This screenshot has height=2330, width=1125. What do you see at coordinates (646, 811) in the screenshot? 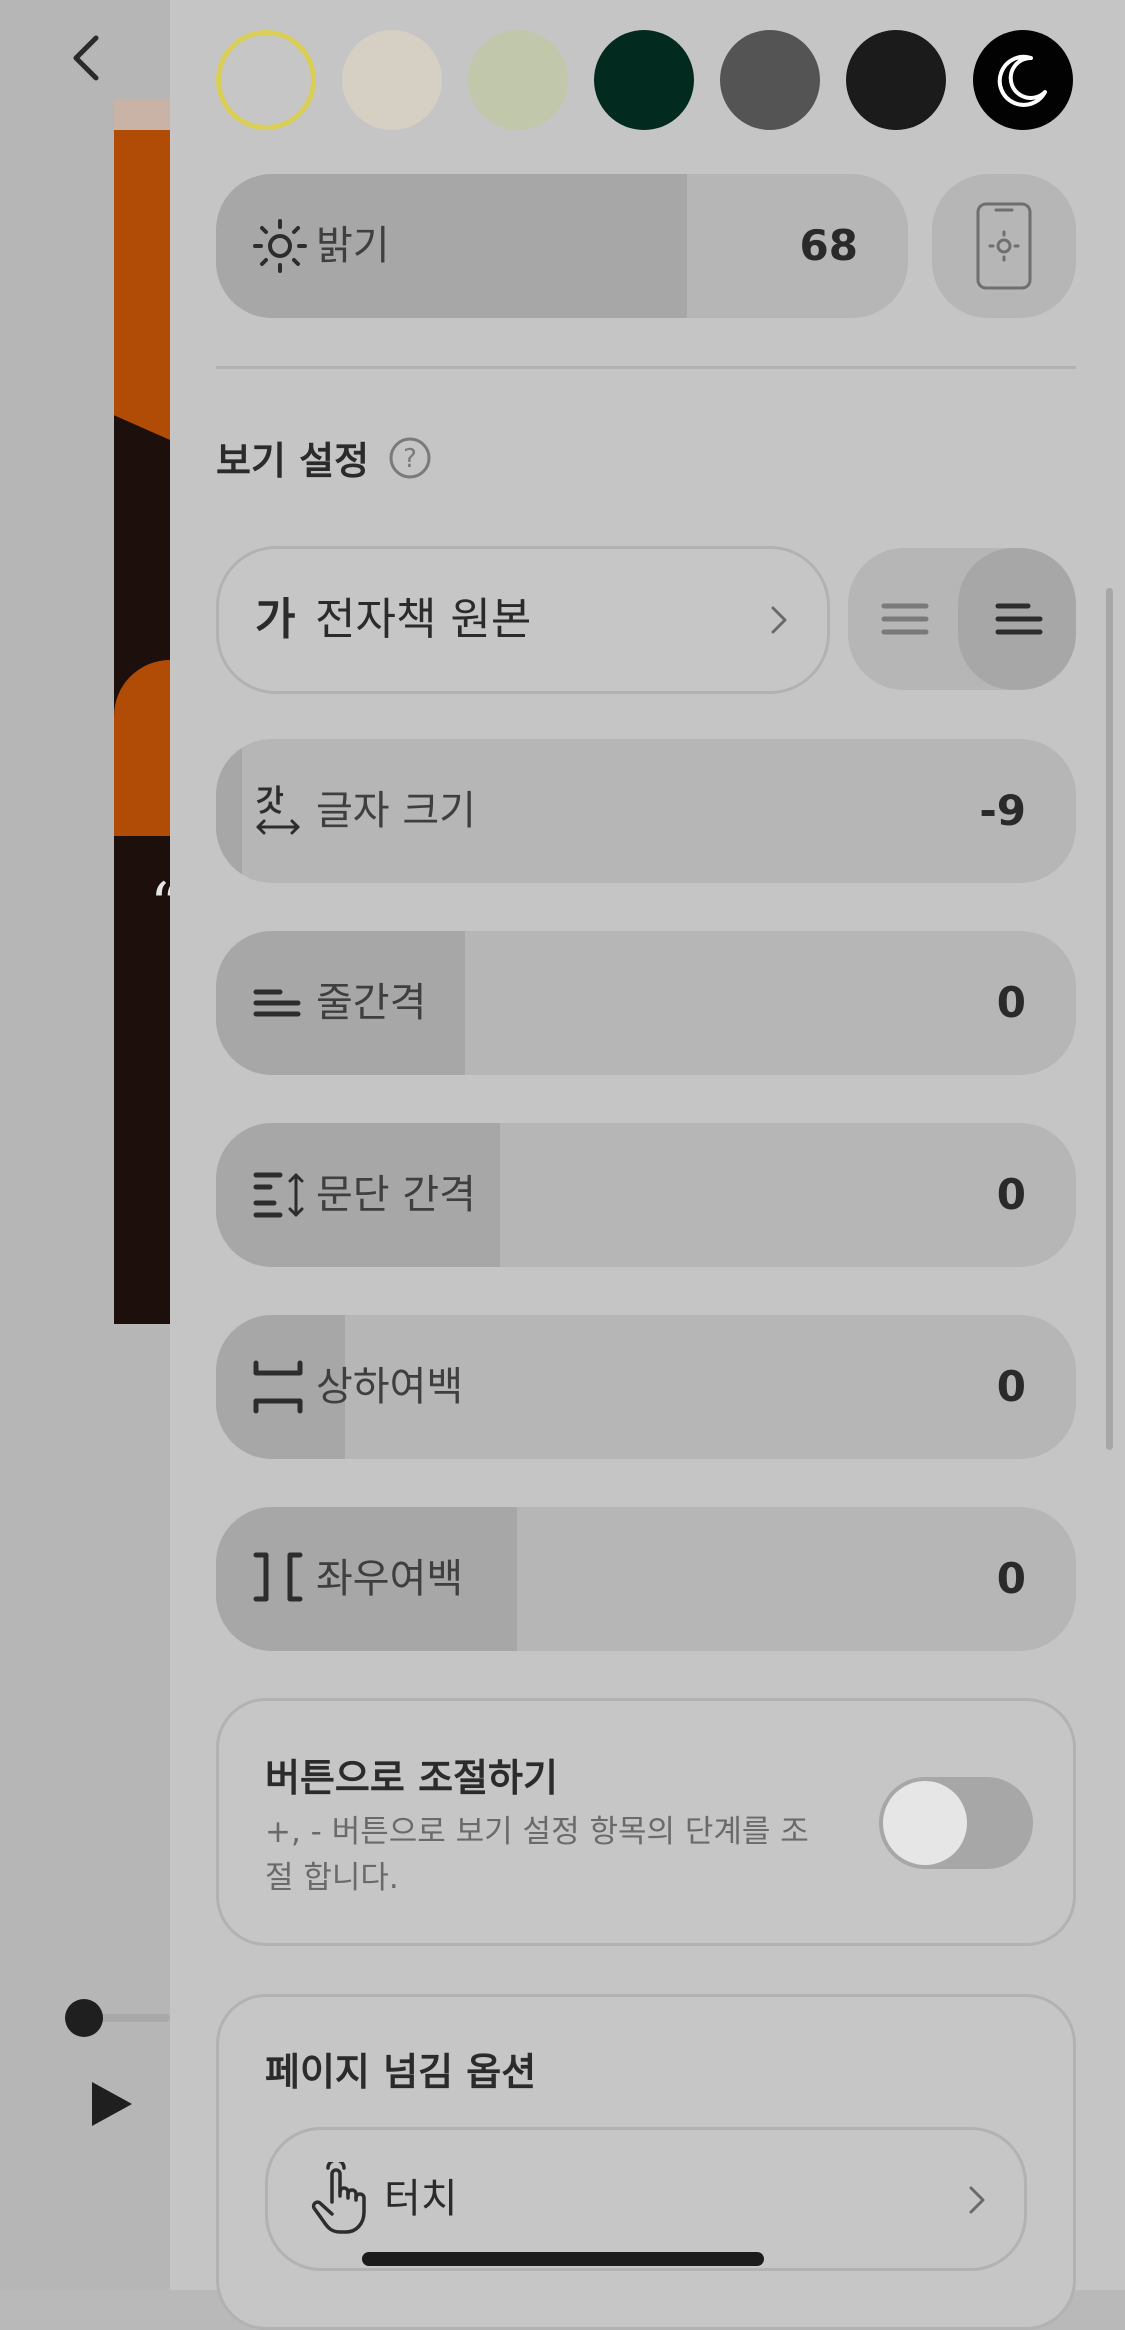
I see `font-size-slider: 갓 글자 크기 -9` at bounding box center [646, 811].